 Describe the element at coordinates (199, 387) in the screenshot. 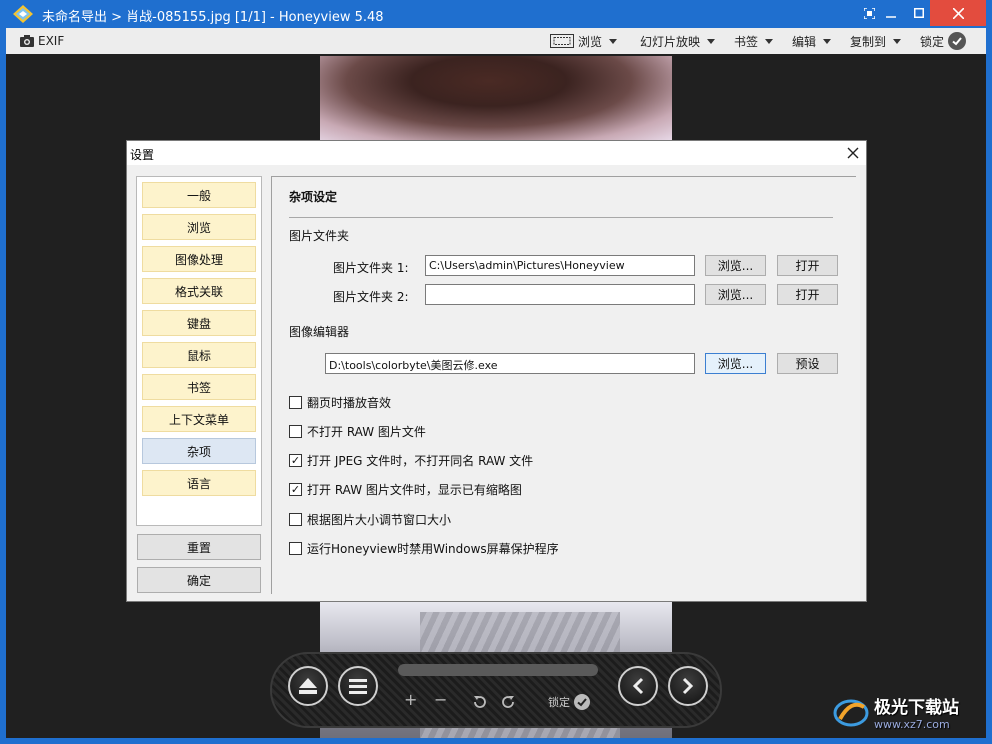

I see `nav-item-bookmark: 书签` at that location.